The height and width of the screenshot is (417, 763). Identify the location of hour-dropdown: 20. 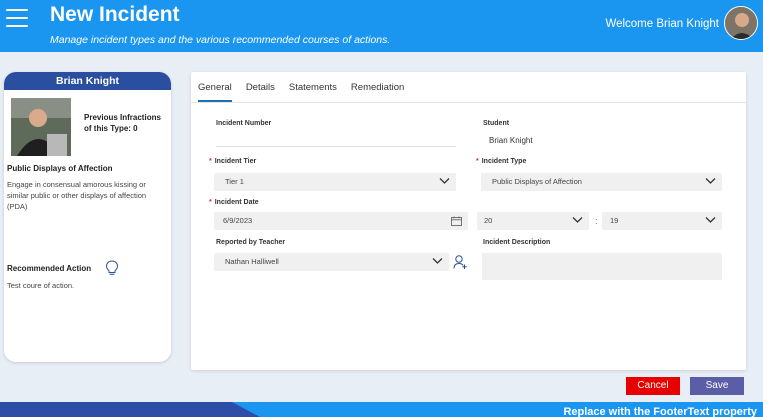
(533, 221).